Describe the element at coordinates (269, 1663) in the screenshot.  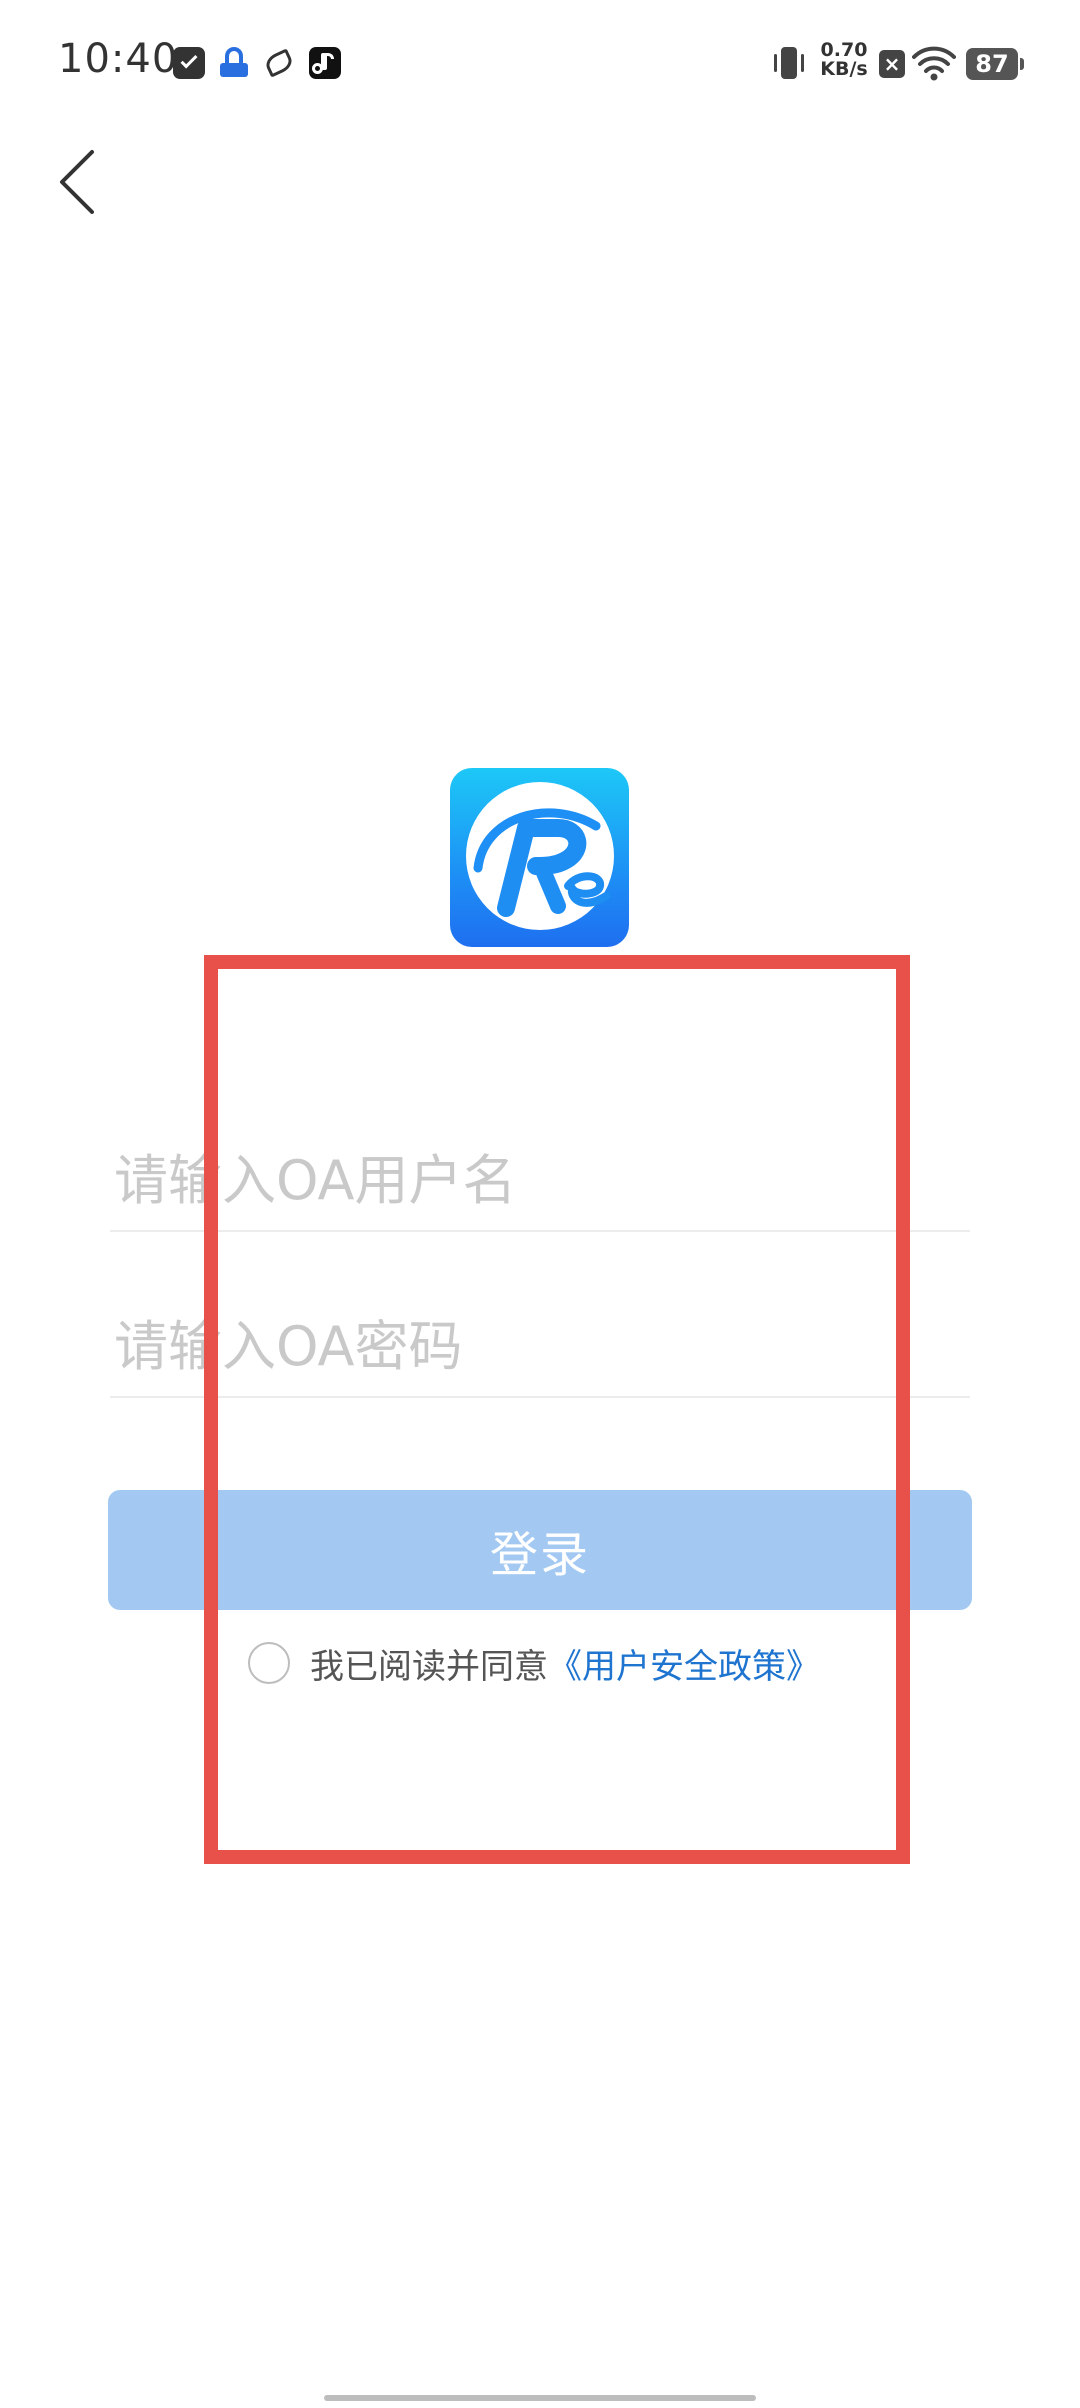
I see `agreement-checkbox` at that location.